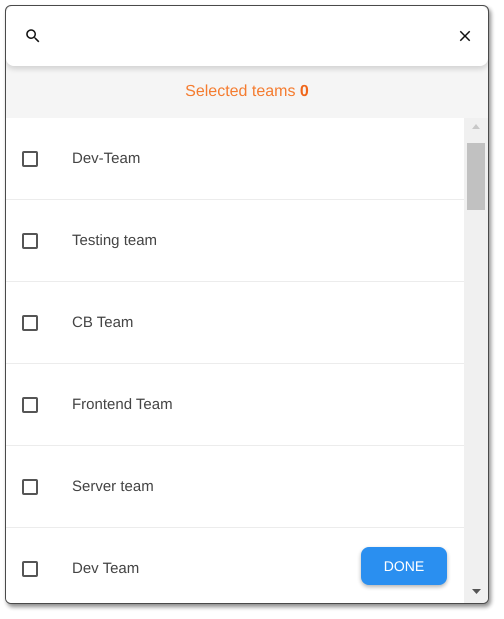 The height and width of the screenshot is (619, 504). Describe the element at coordinates (113, 486) in the screenshot. I see `team-name: Server team` at that location.